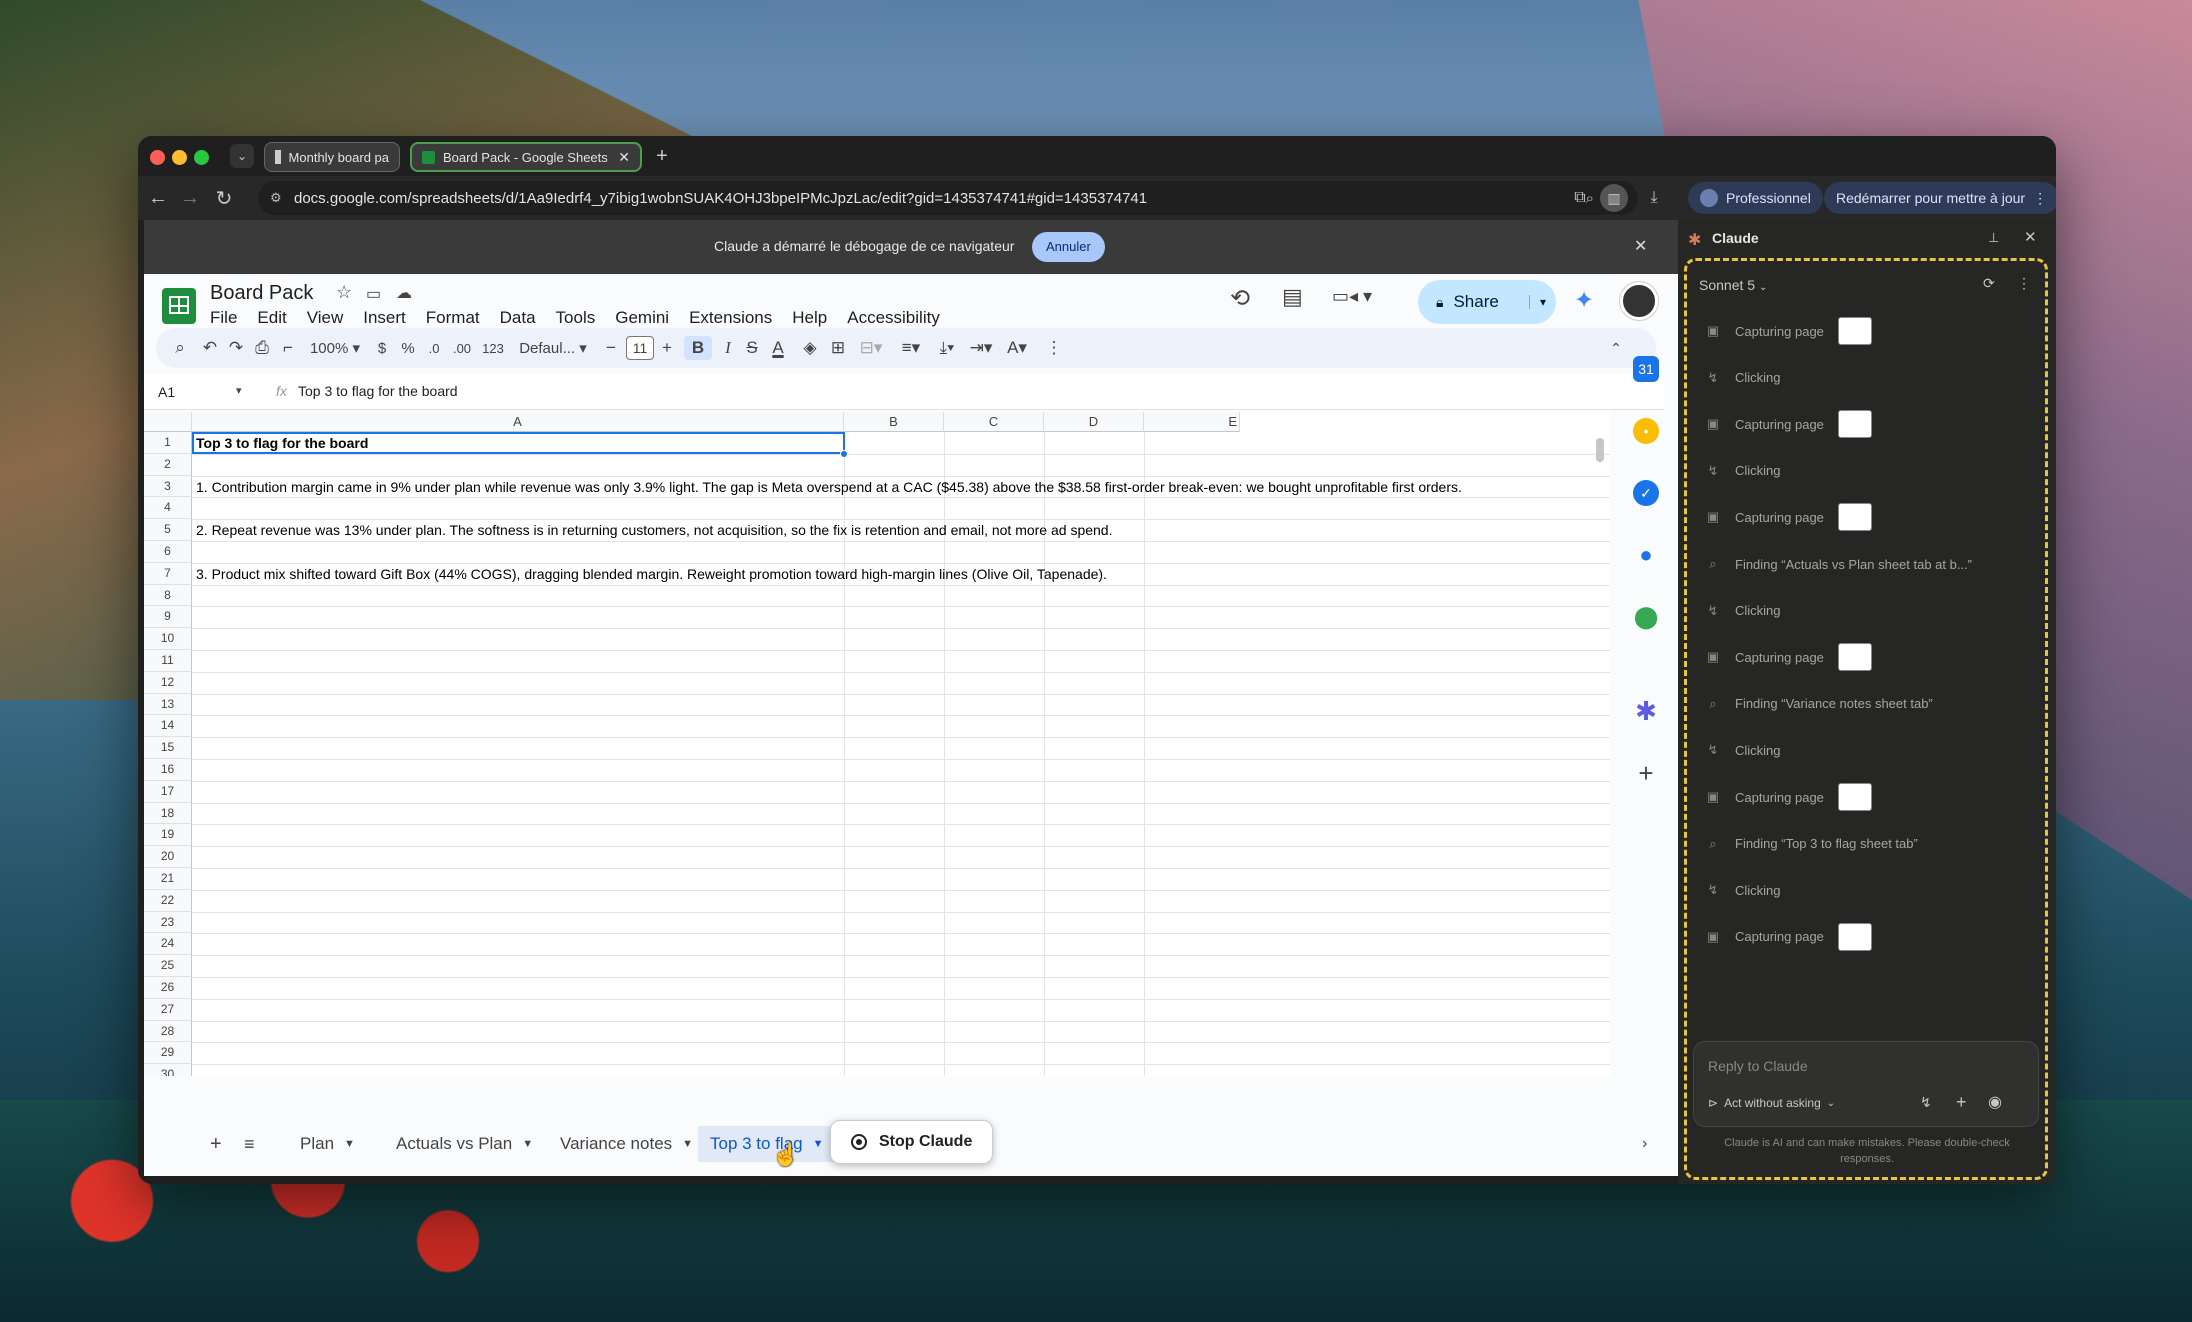 Image resolution: width=2192 pixels, height=1322 pixels. Describe the element at coordinates (168, 900) in the screenshot. I see `row-header: 22` at that location.